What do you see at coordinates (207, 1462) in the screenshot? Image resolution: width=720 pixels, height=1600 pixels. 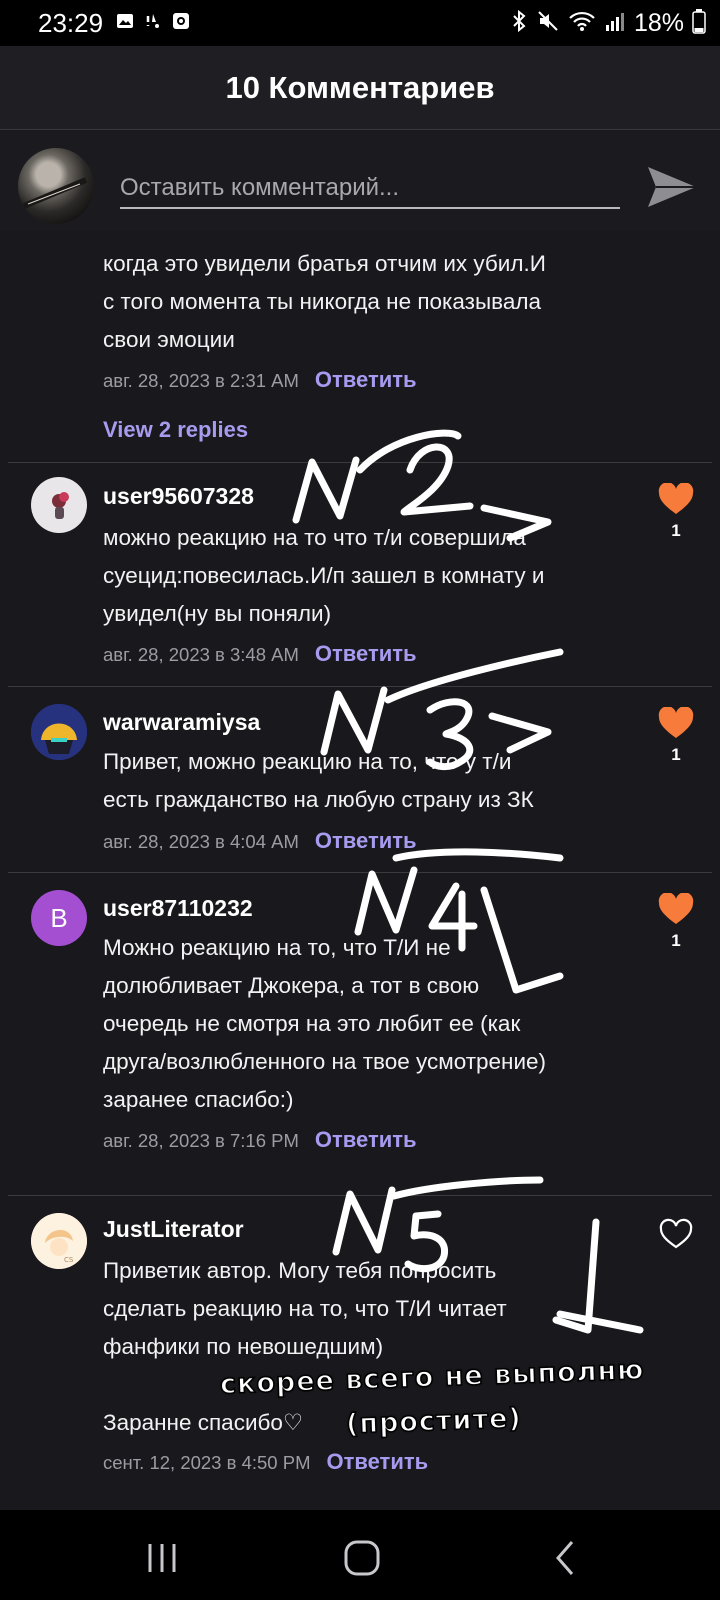 I see `comment-date: сент. 12, 2023 в 4:50 PM` at bounding box center [207, 1462].